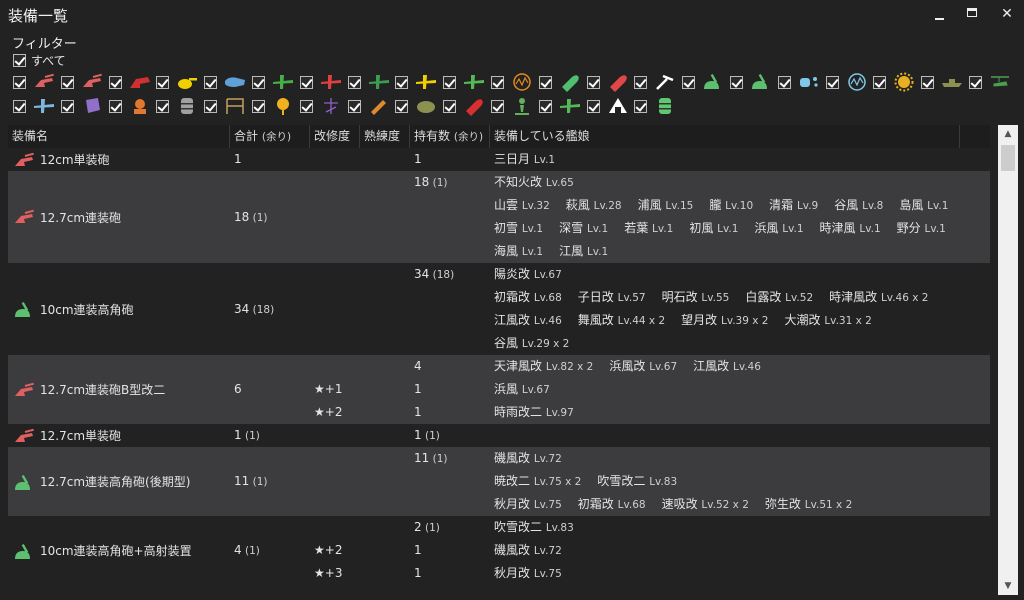 Image resolution: width=1024 pixels, height=600 pixels. I want to click on filter-all: すべて, so click(39, 60).